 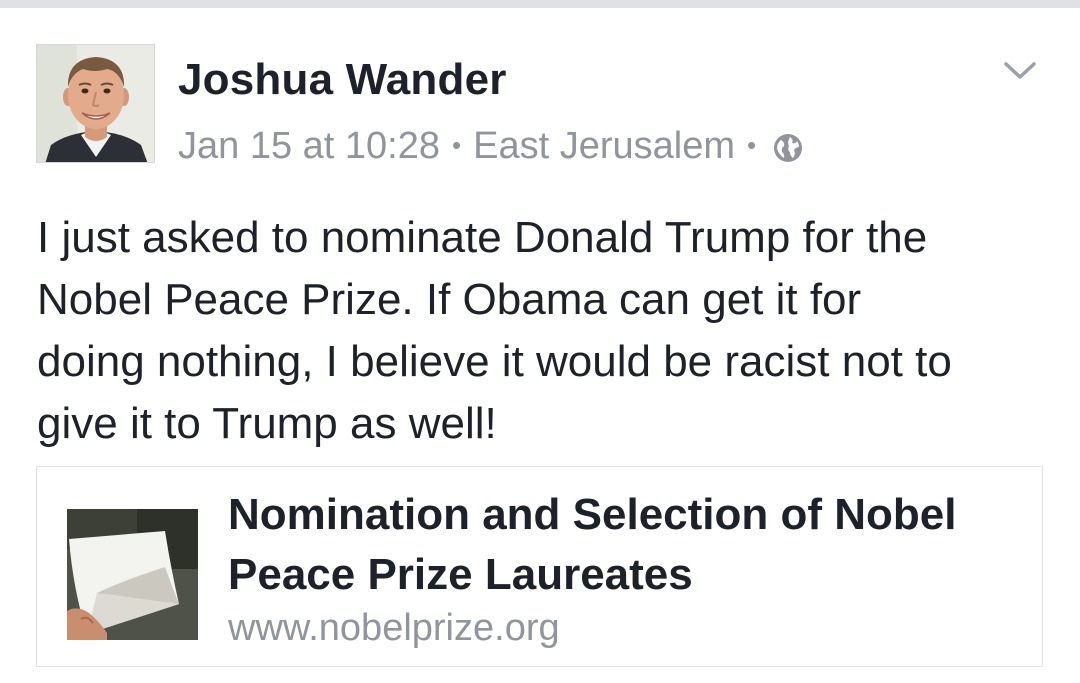 I want to click on chevron-down-icon, so click(x=1020, y=70).